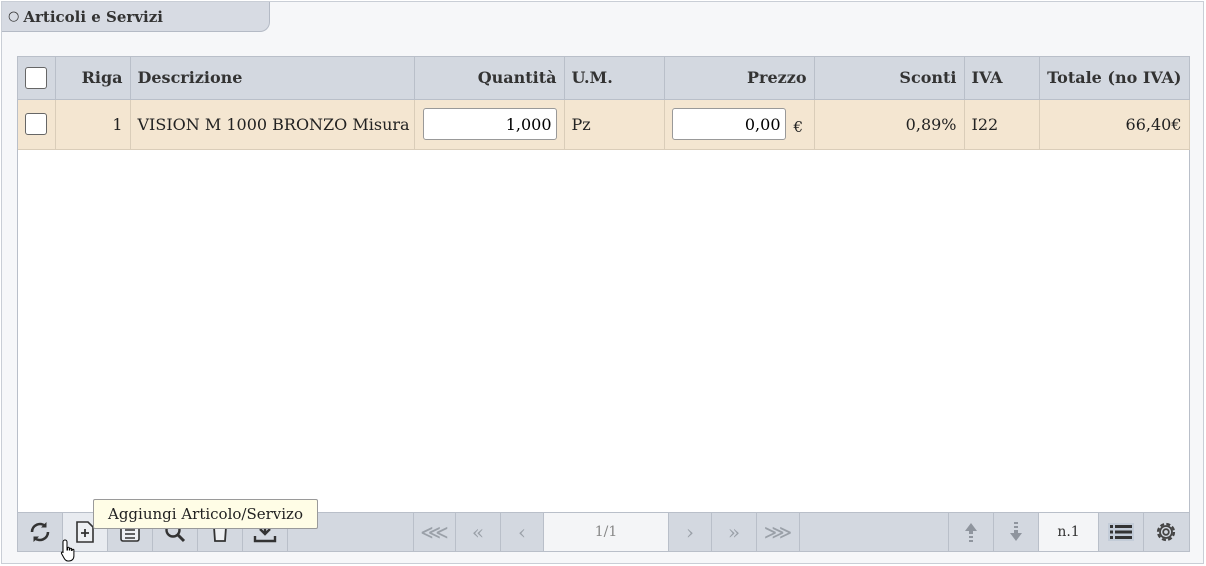 This screenshot has height=566, width=1206. What do you see at coordinates (93, 16) in the screenshot?
I see `panel-title: Articoli e Servizi` at bounding box center [93, 16].